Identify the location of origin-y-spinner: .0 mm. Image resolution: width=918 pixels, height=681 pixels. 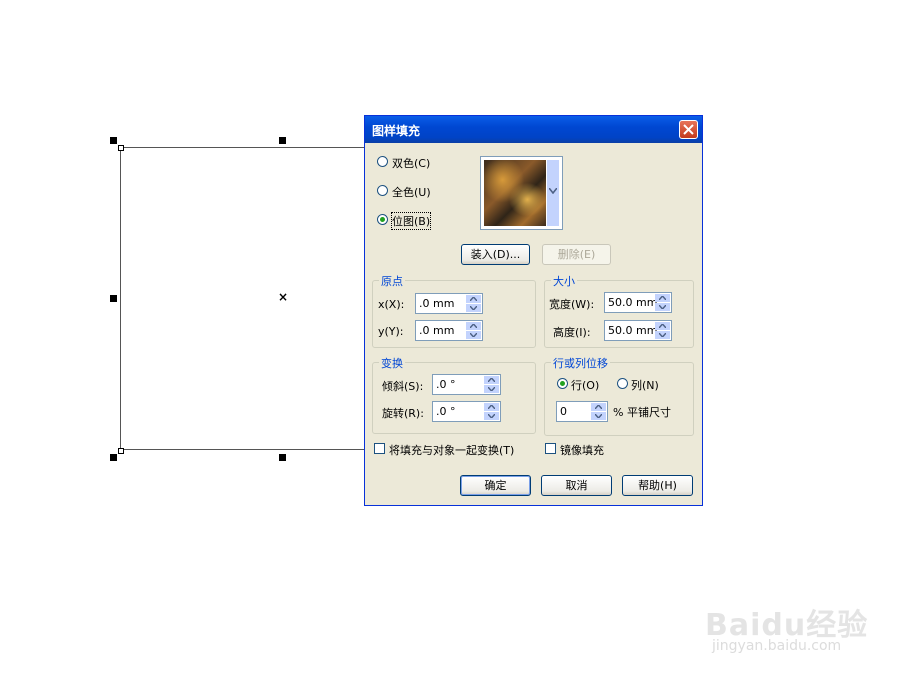
(449, 330).